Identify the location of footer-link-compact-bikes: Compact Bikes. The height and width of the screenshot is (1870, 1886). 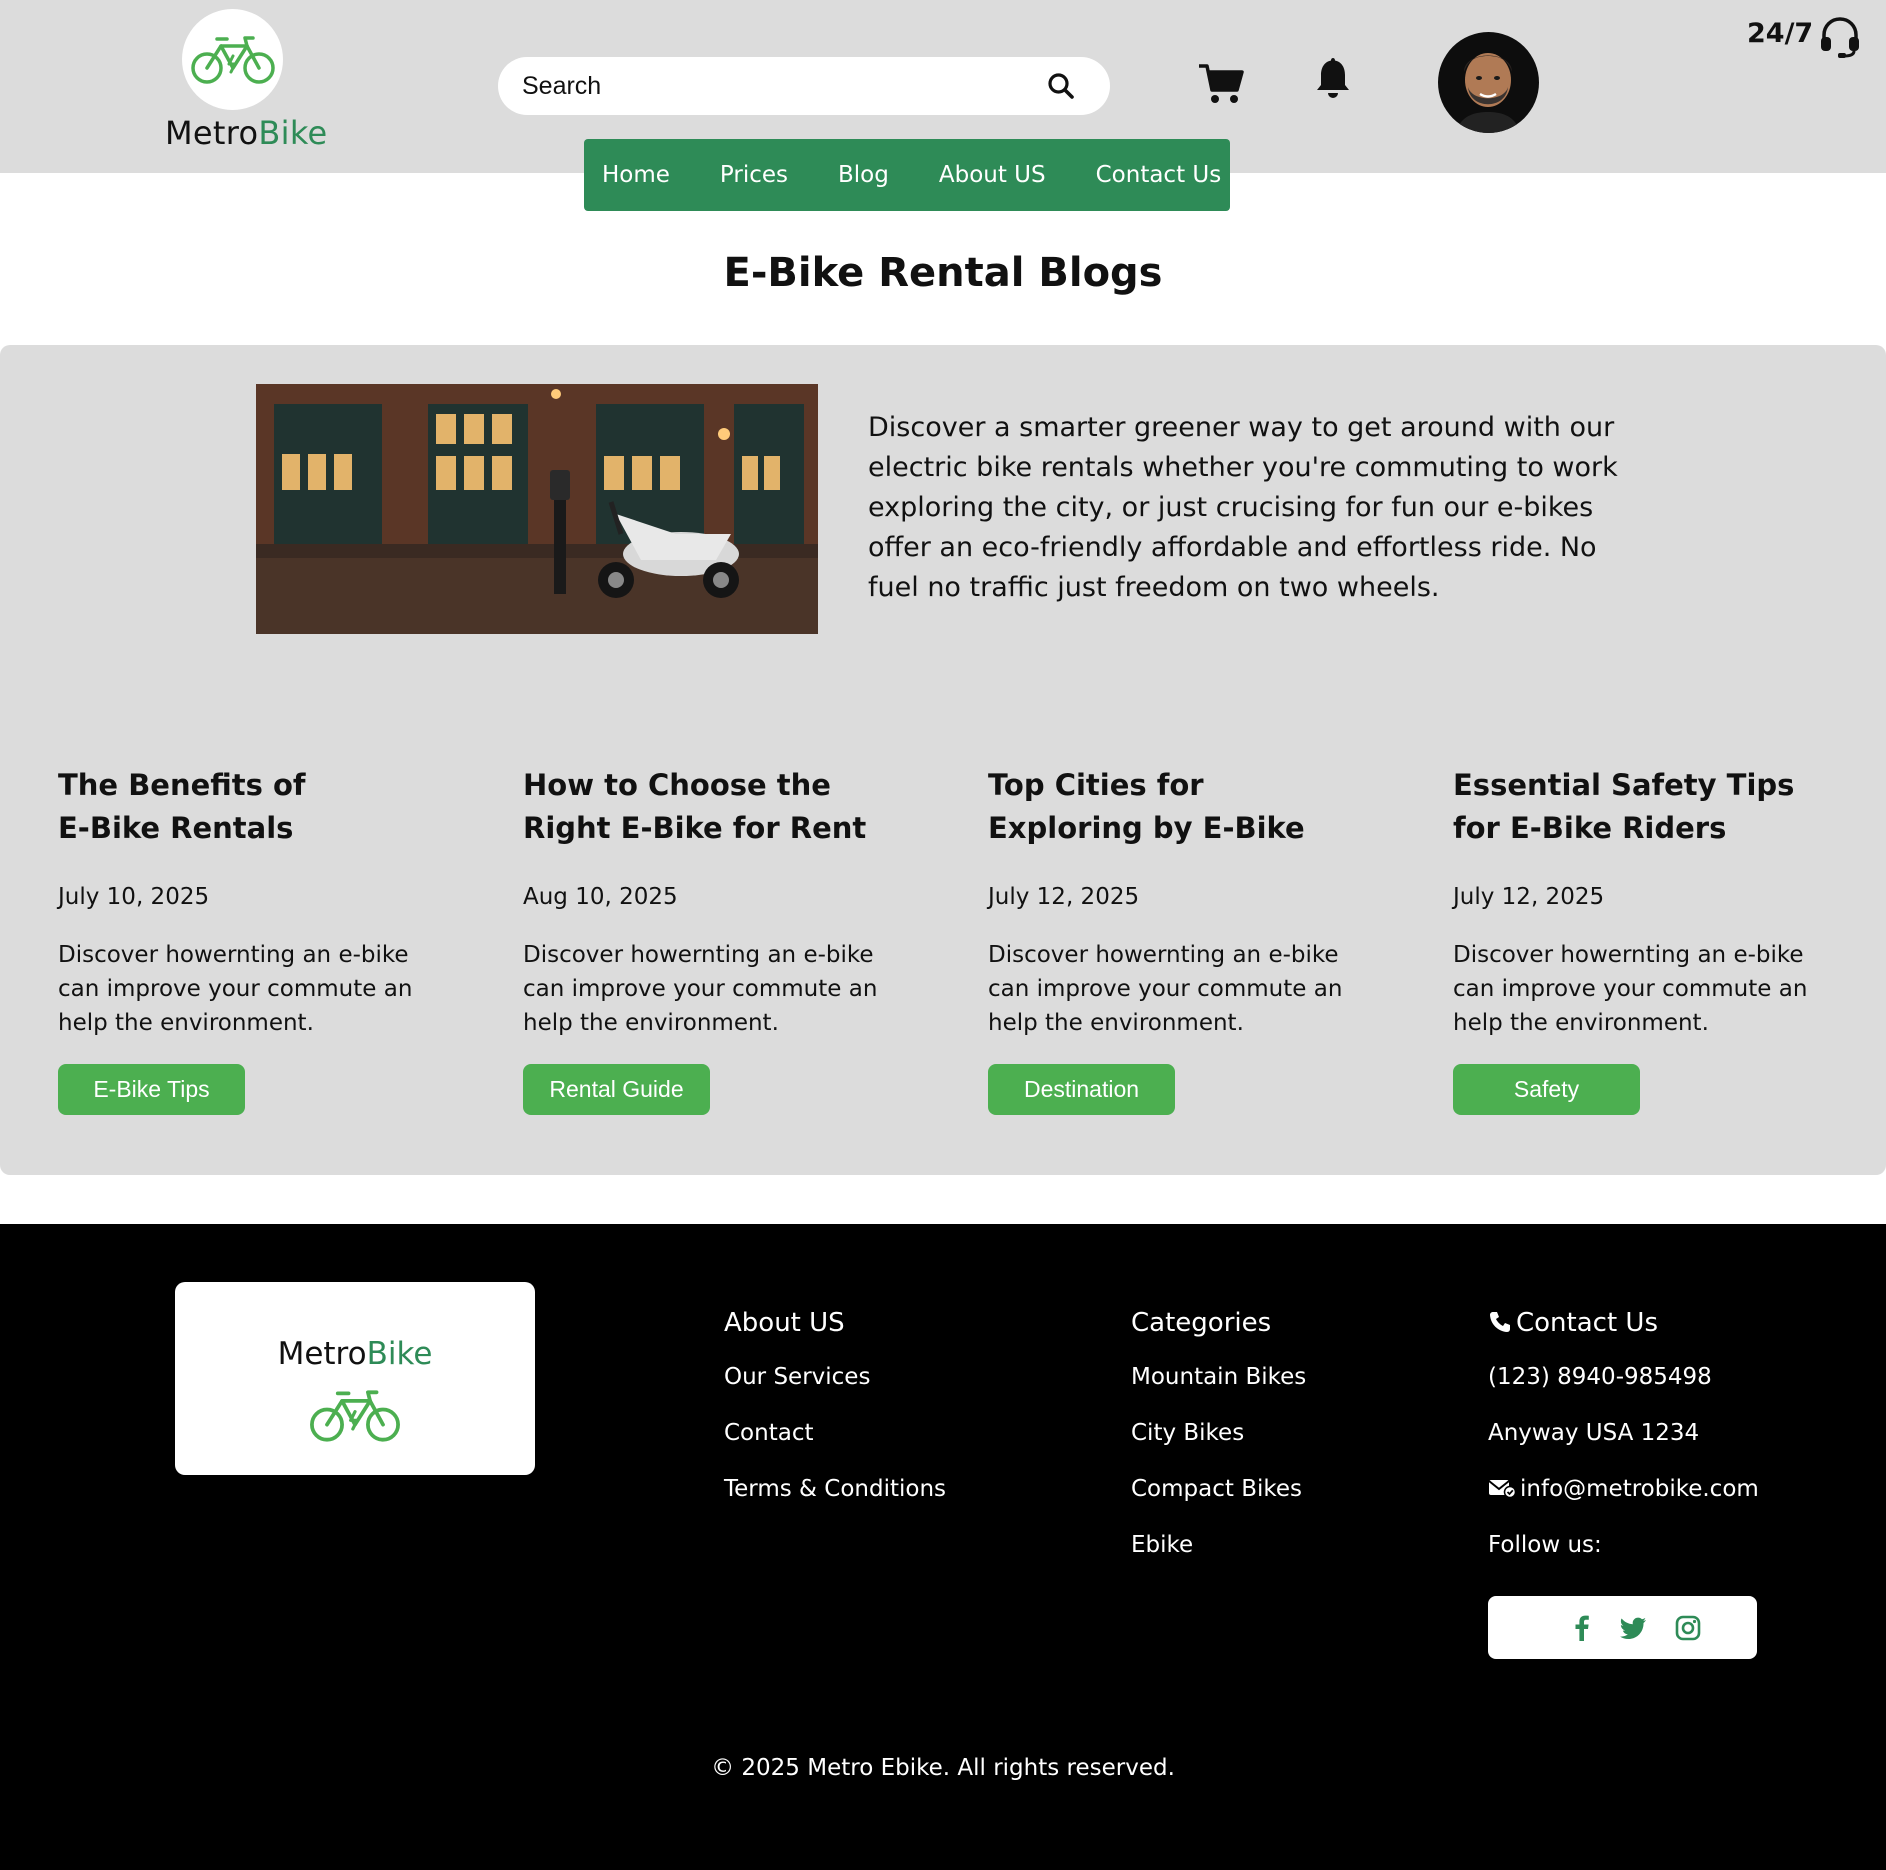
(1218, 1489).